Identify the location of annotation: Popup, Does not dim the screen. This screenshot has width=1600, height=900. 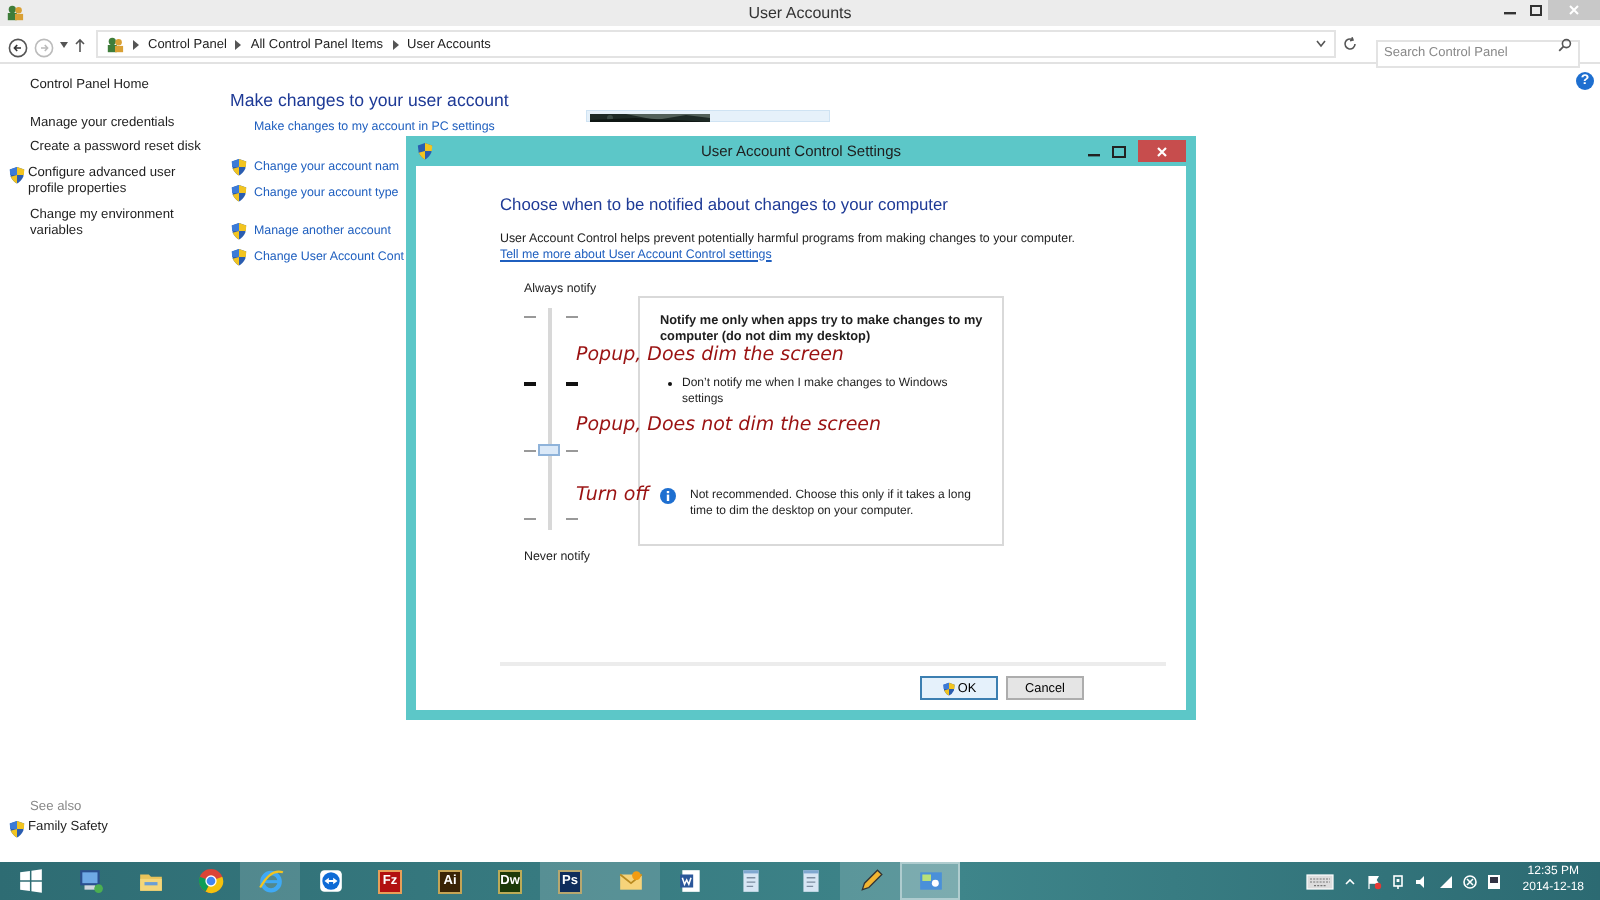
(729, 424).